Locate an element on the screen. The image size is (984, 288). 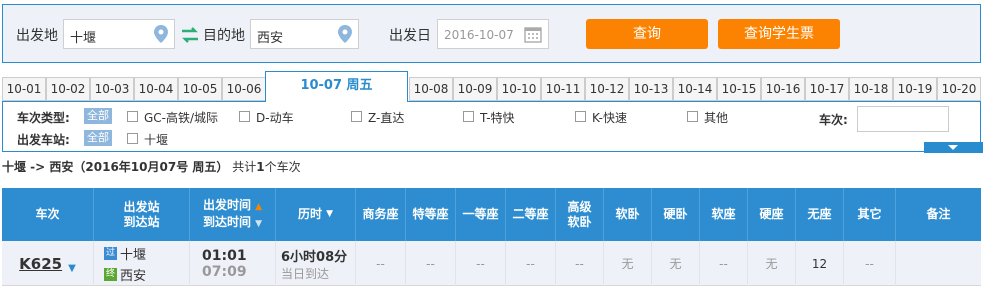
header-times: 出发时间 ▲ 到达时间 ▼ is located at coordinates (233, 214).